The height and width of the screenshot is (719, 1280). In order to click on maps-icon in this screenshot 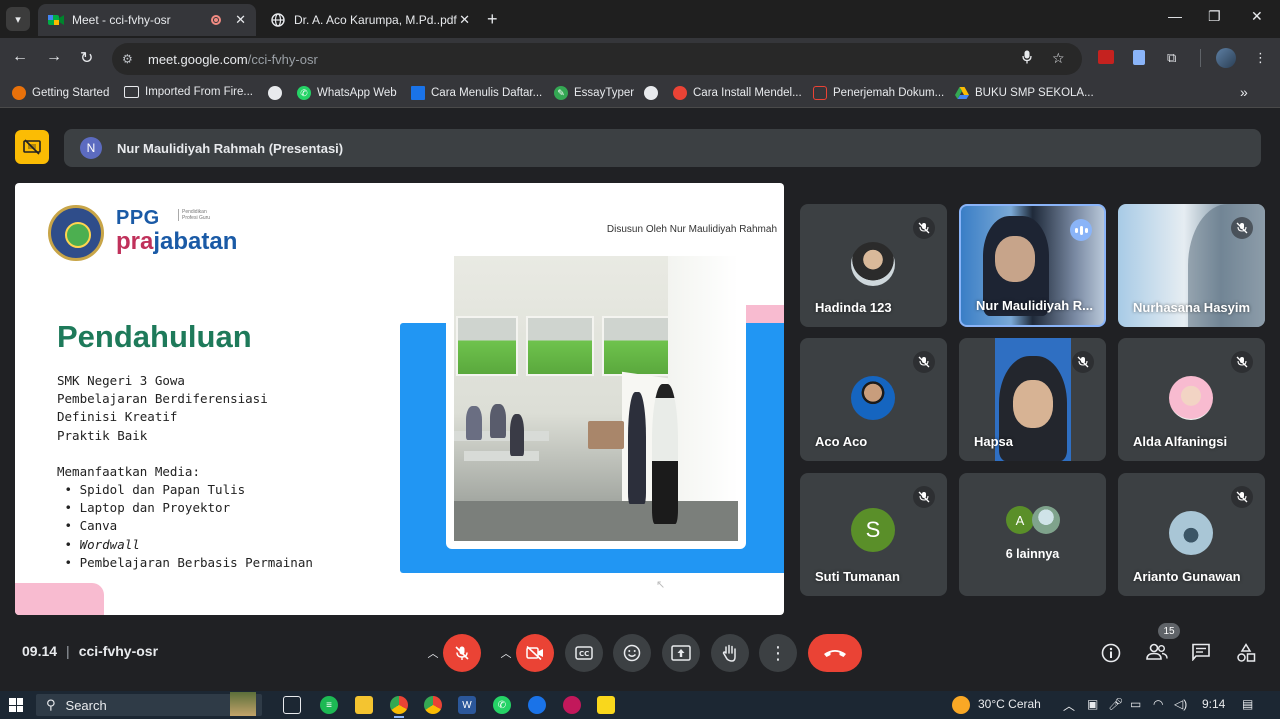, I will do `click(537, 705)`.